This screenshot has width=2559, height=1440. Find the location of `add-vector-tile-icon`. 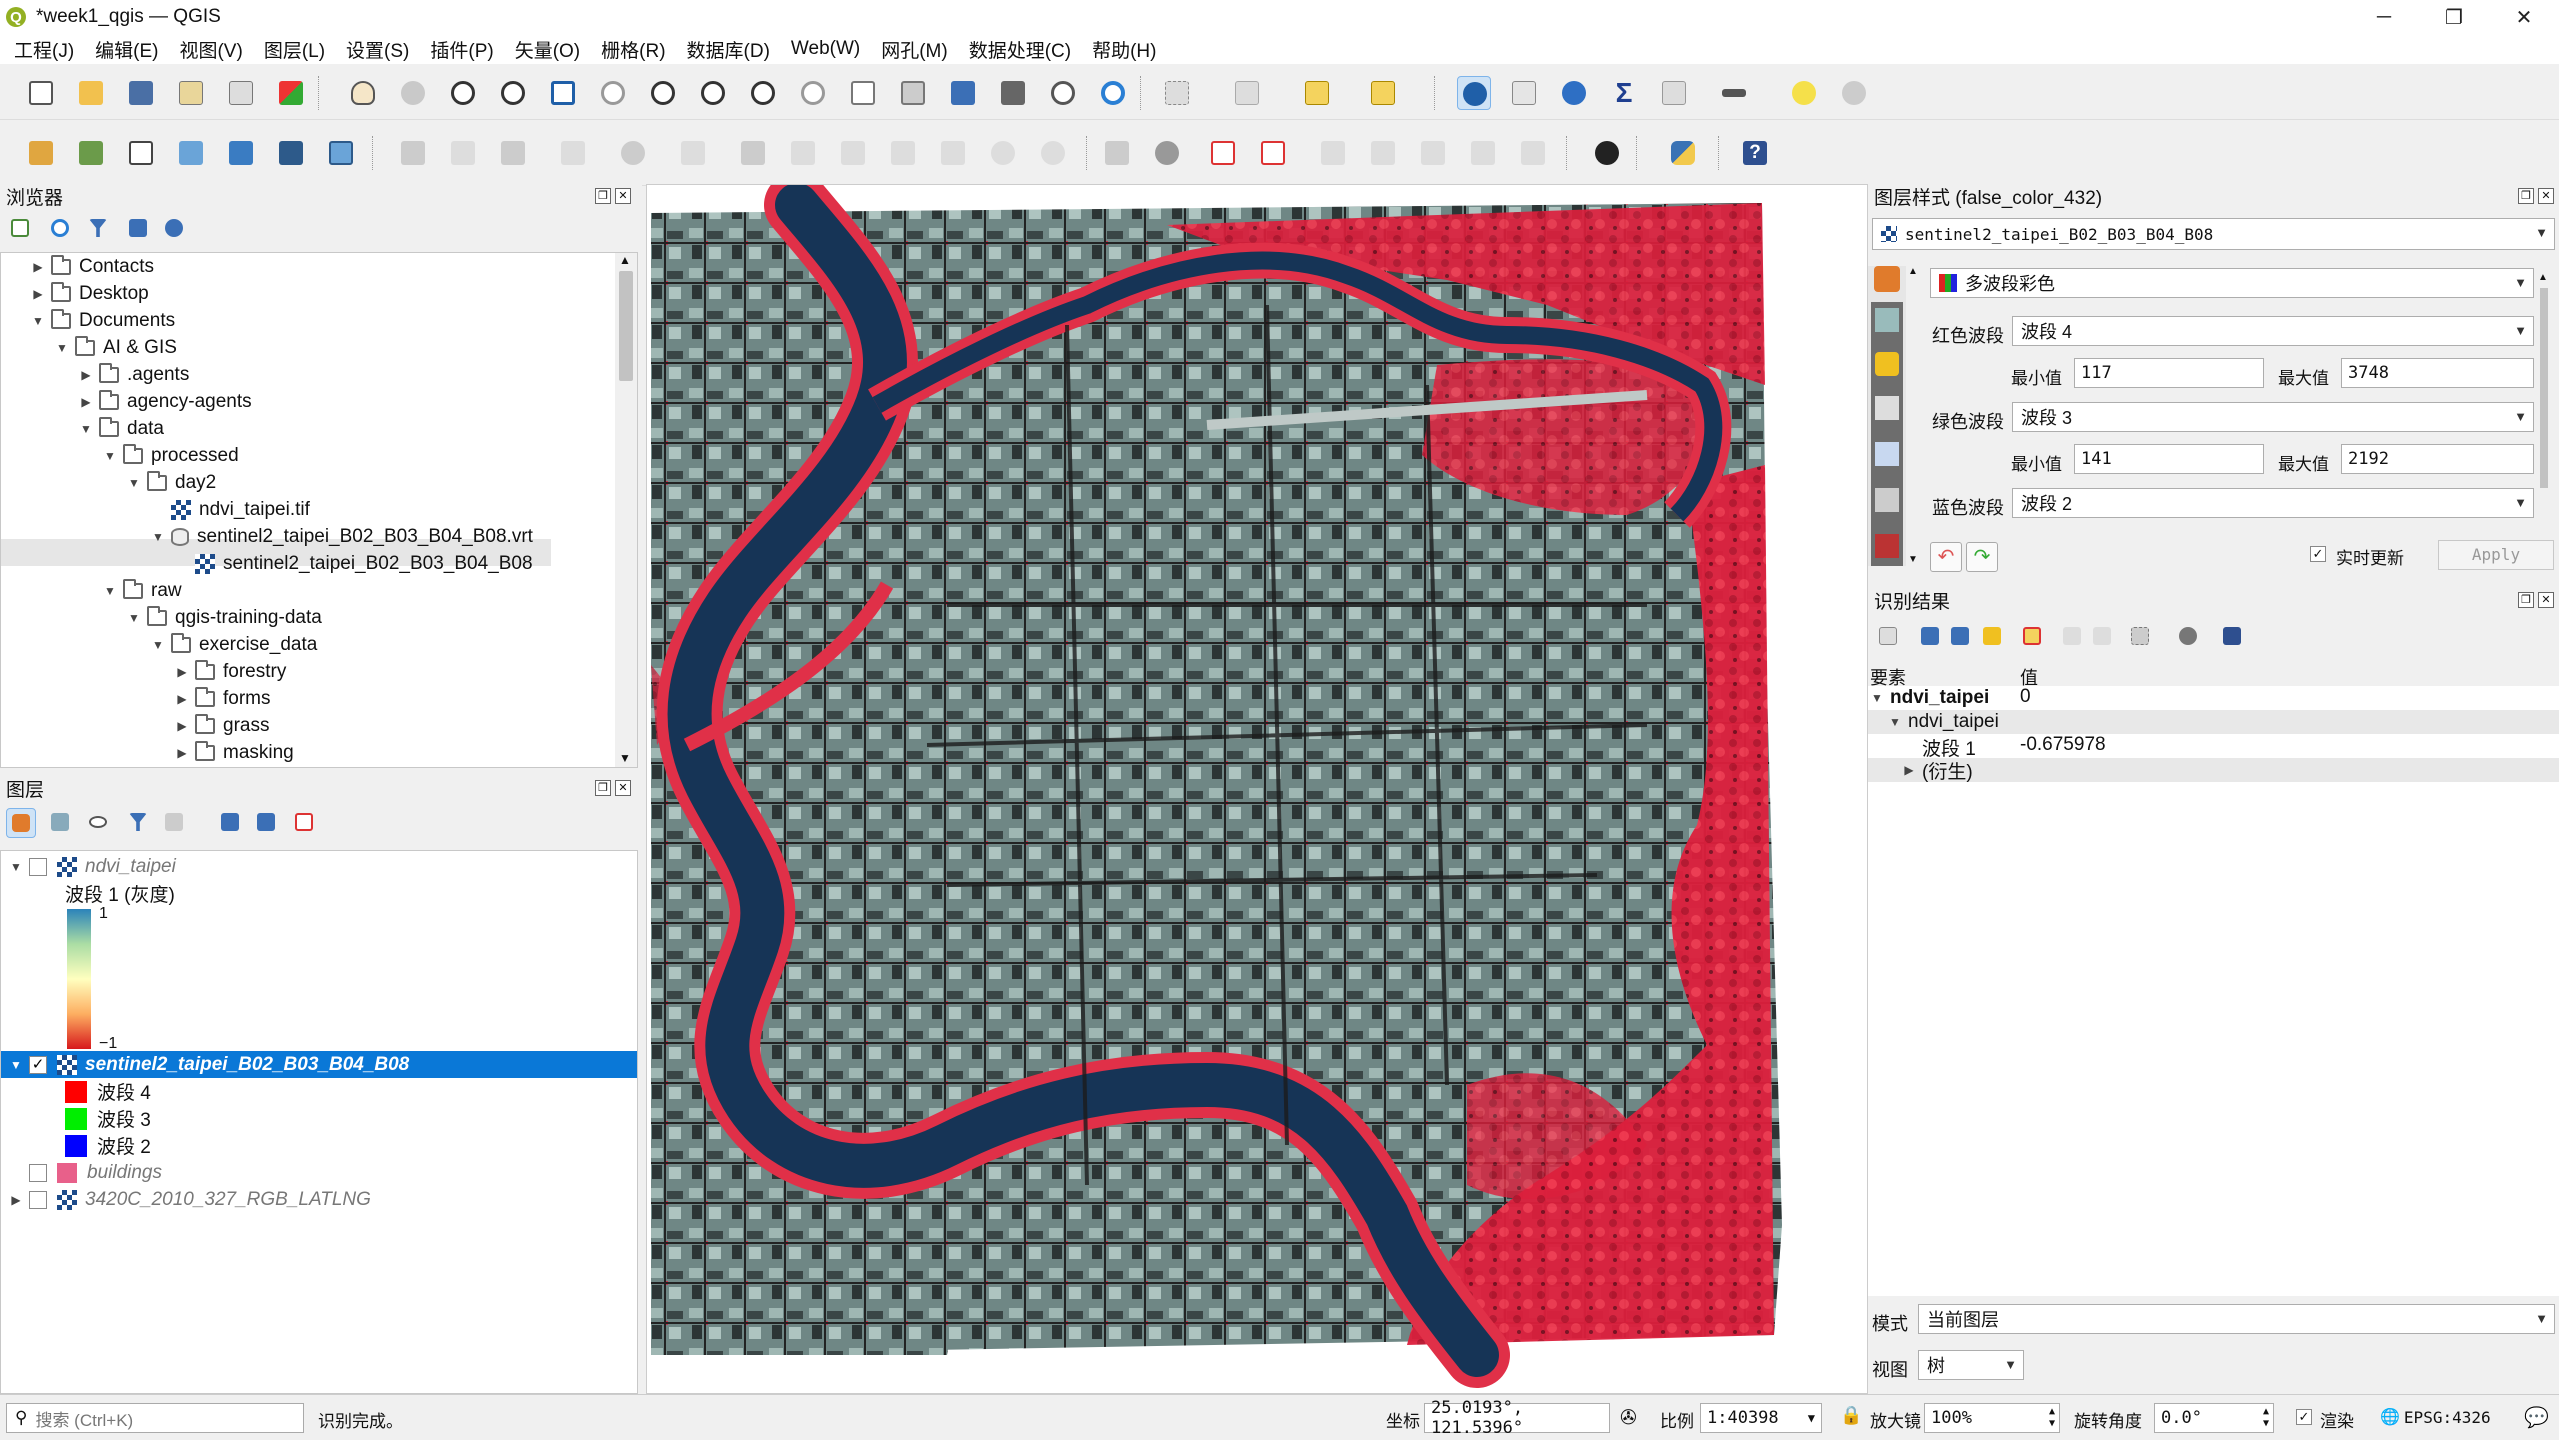

add-vector-tile-icon is located at coordinates (191, 153).